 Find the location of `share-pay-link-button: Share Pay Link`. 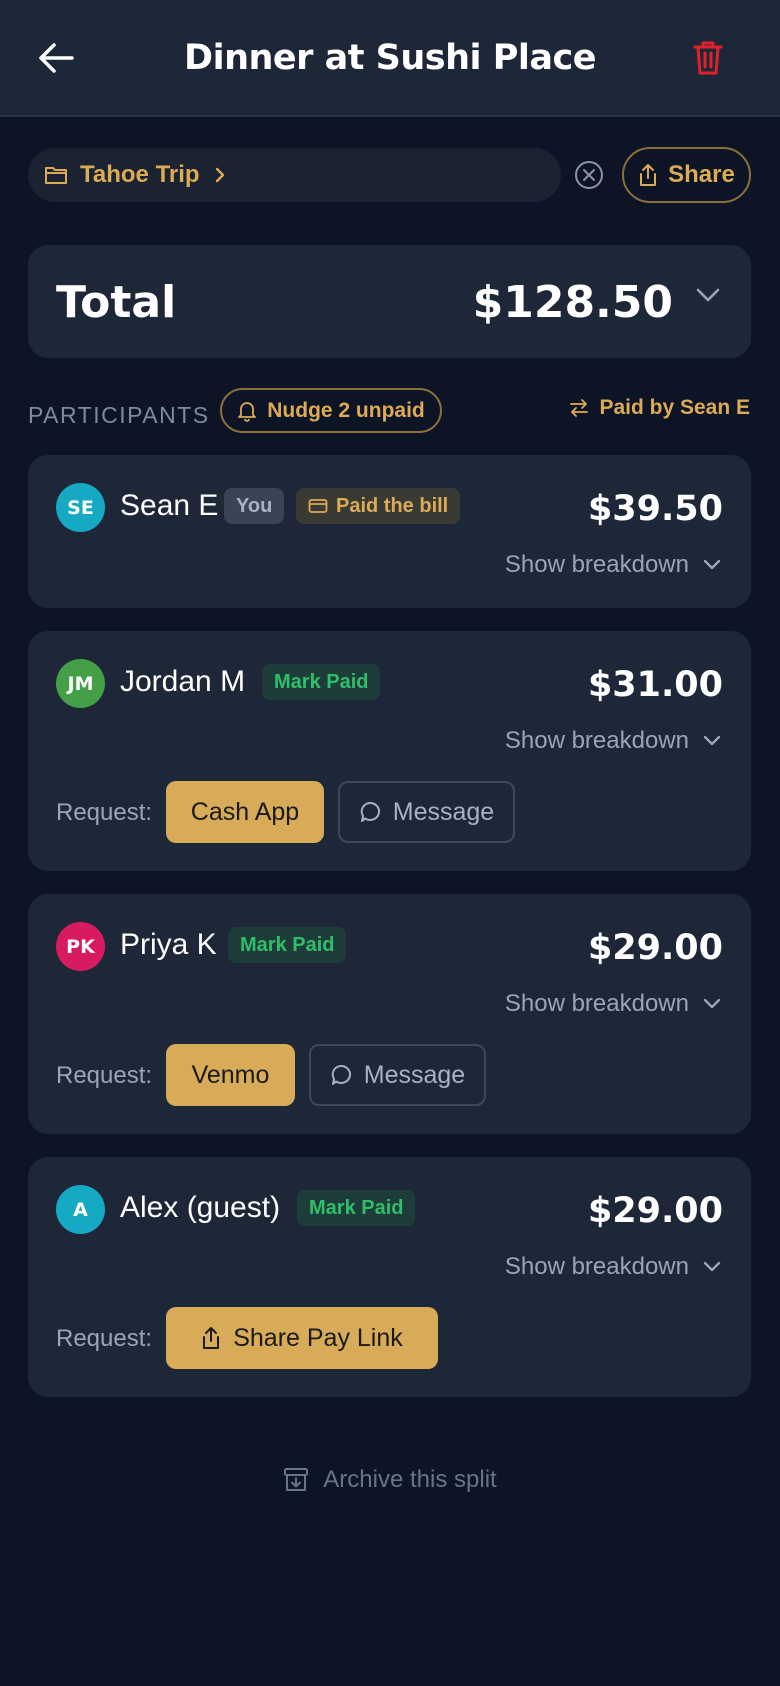

share-pay-link-button: Share Pay Link is located at coordinates (302, 1338).